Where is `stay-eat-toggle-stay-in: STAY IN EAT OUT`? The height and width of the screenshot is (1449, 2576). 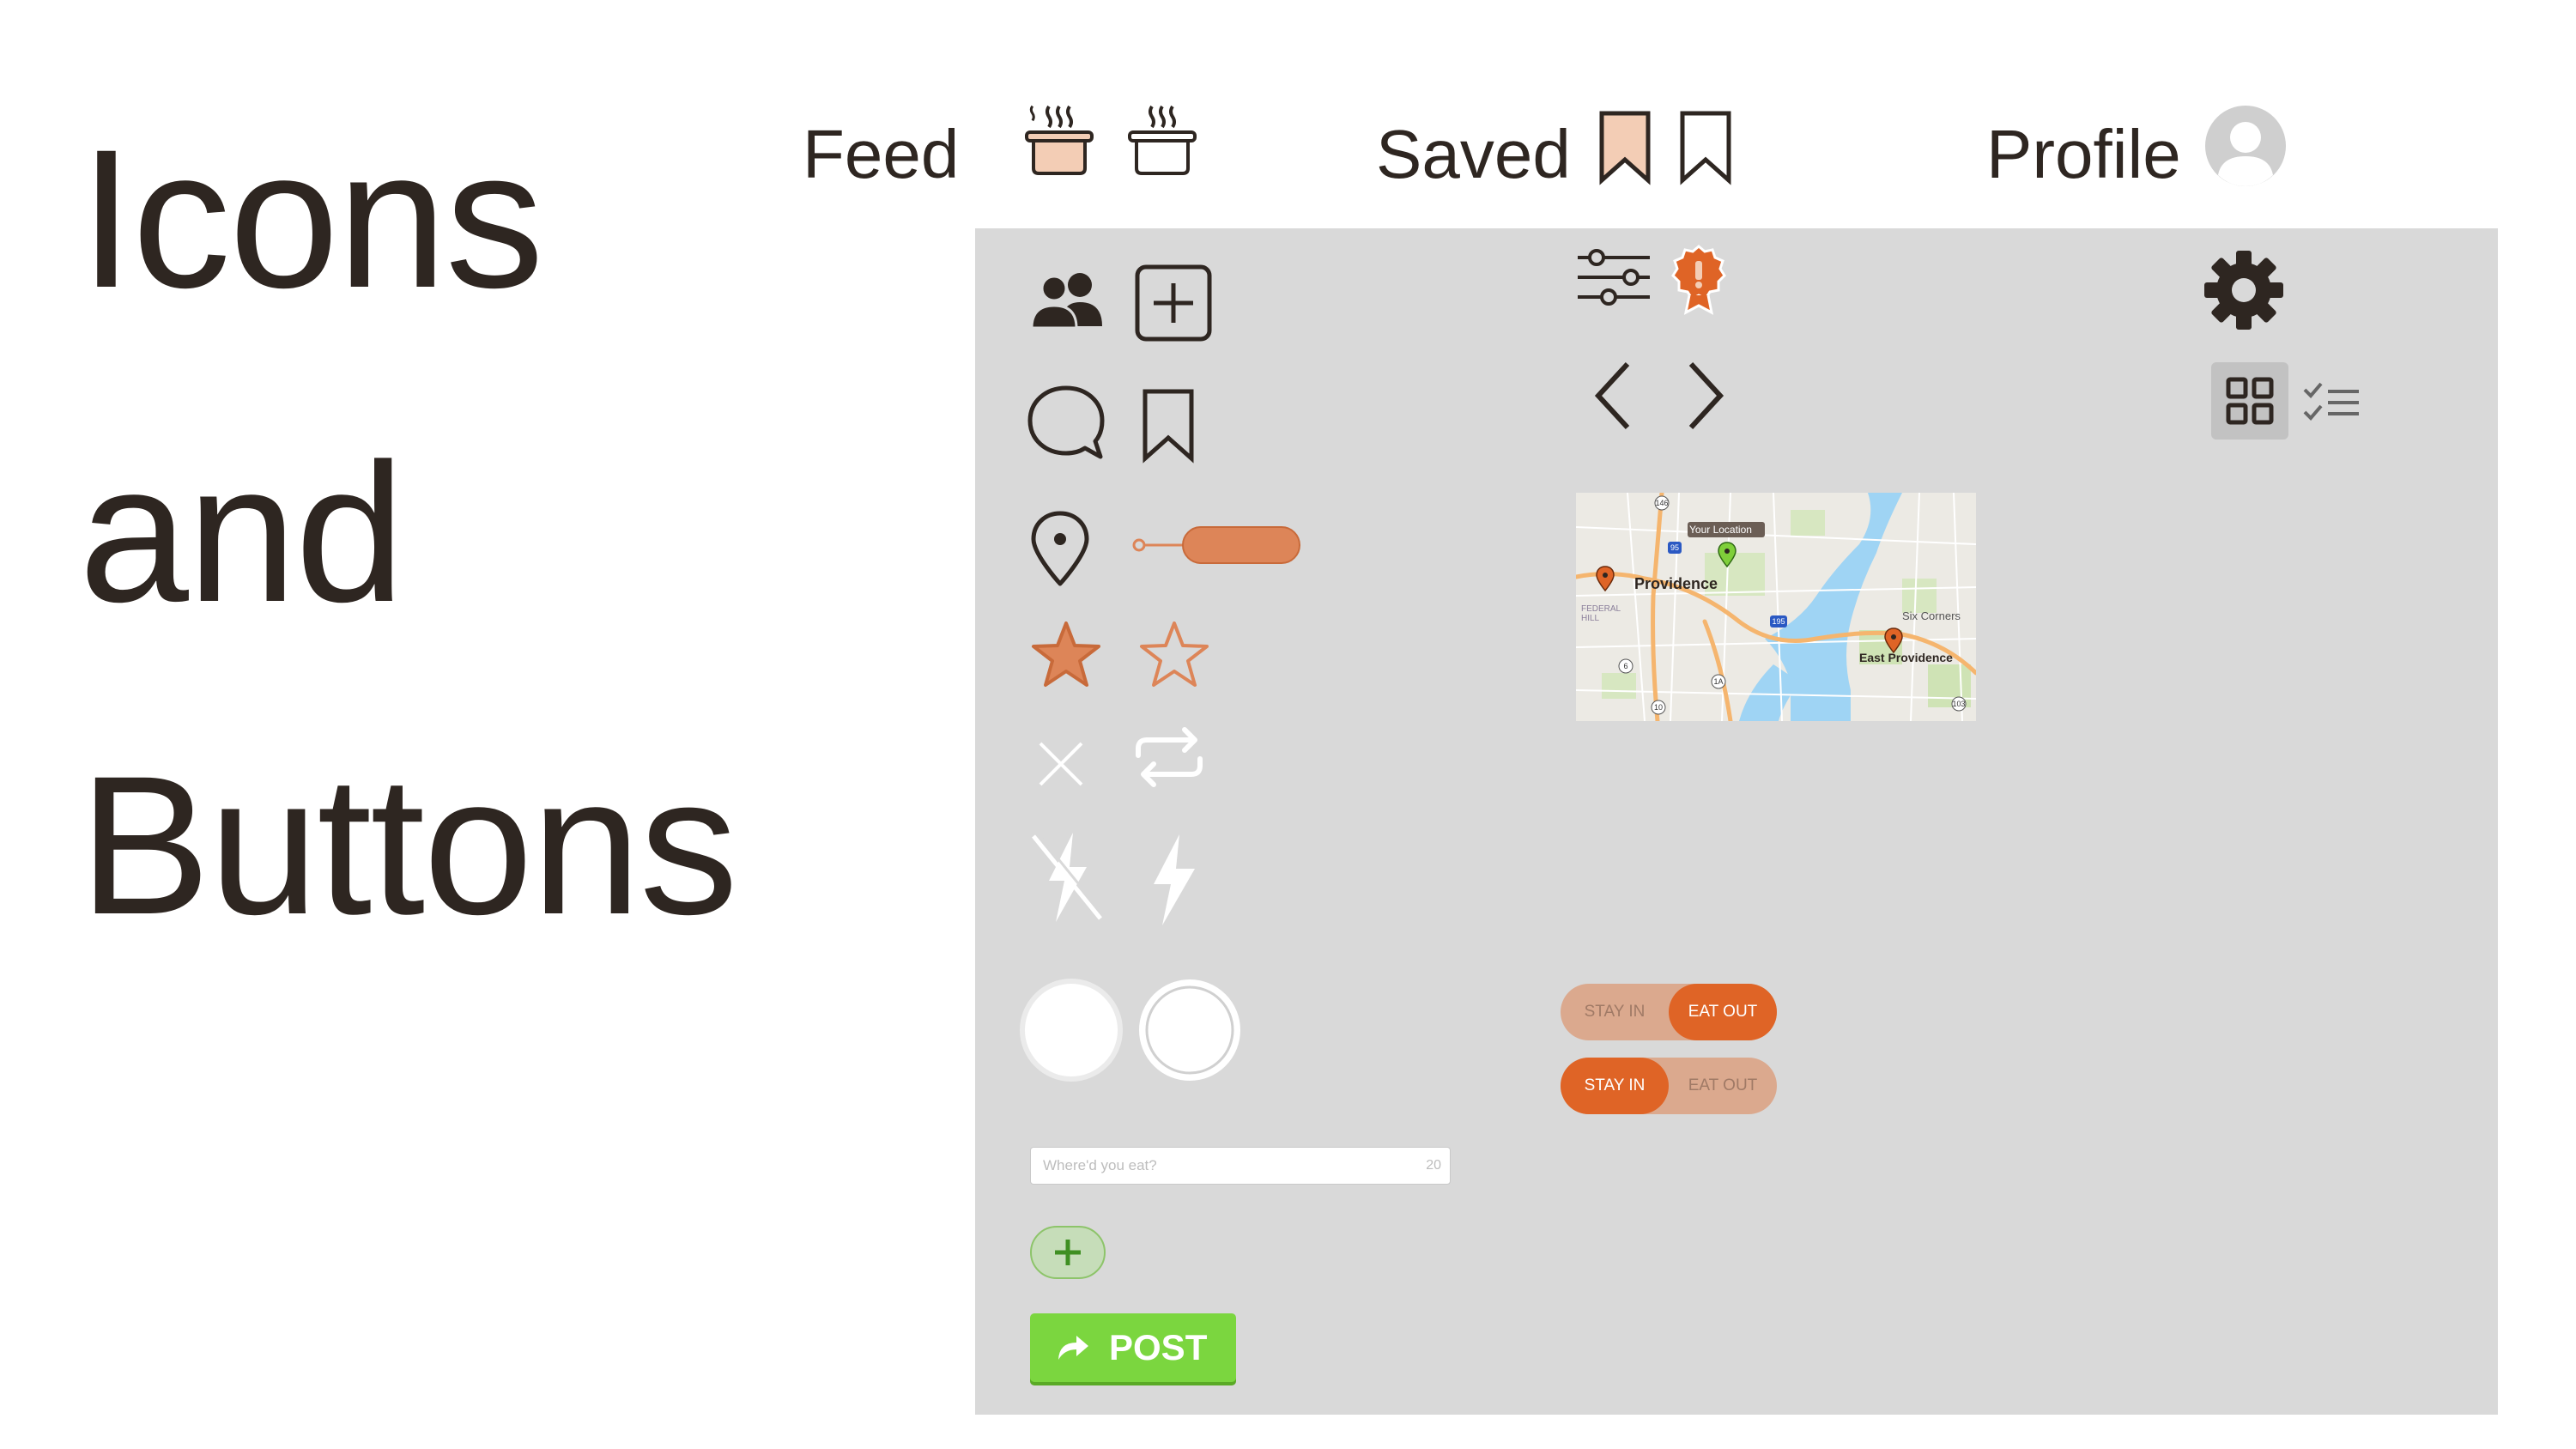
stay-eat-toggle-stay-in: STAY IN EAT OUT is located at coordinates (1669, 1086).